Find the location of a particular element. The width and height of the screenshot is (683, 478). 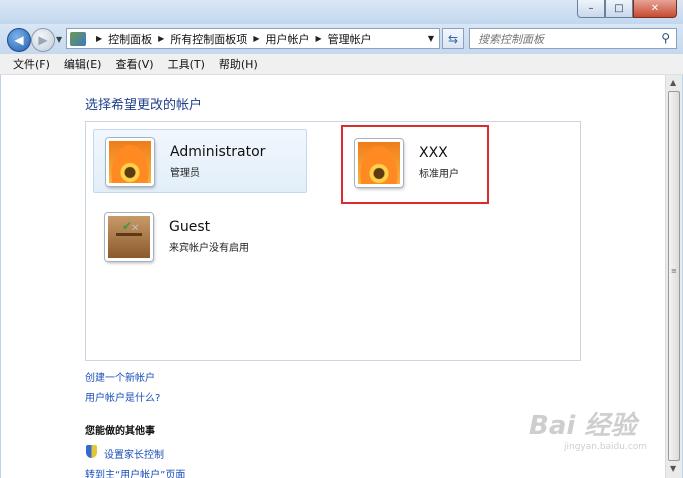

address-bar: ▶ 控制面板 ▶ 所有控制面板项 ▶ 用户帐户 ▶ 管理帐户 ▼ is located at coordinates (253, 38).